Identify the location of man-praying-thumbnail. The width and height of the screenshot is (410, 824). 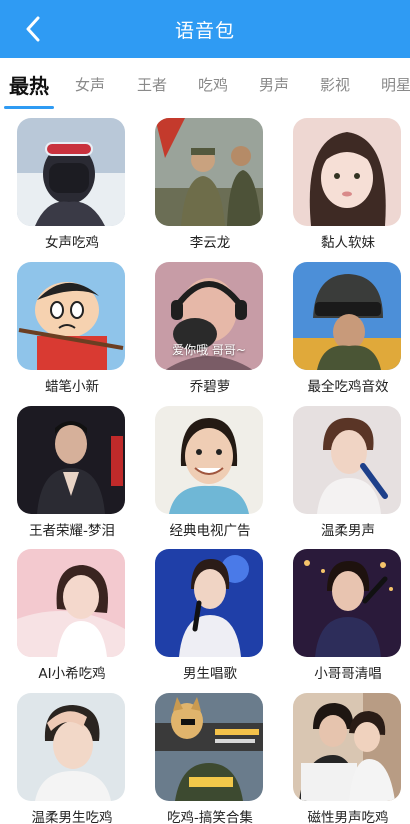
(71, 460).